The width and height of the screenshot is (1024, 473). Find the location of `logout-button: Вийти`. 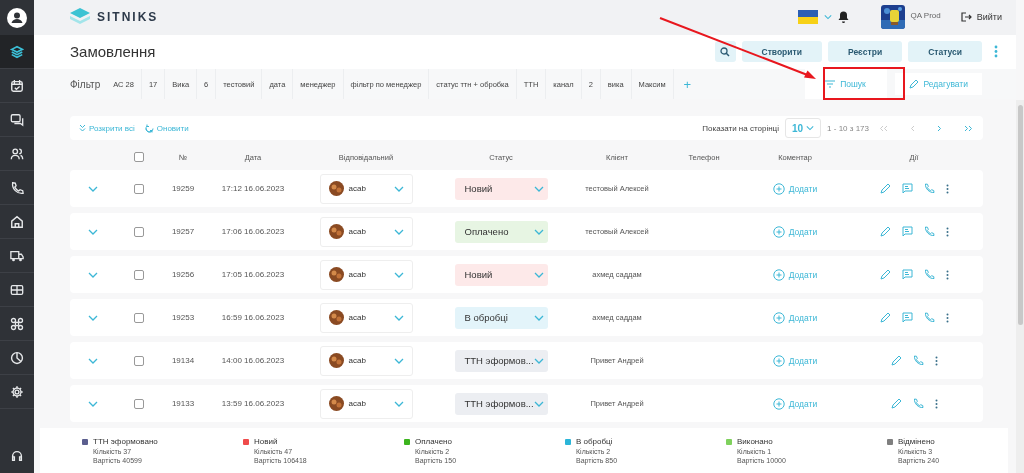

logout-button: Вийти is located at coordinates (981, 17).